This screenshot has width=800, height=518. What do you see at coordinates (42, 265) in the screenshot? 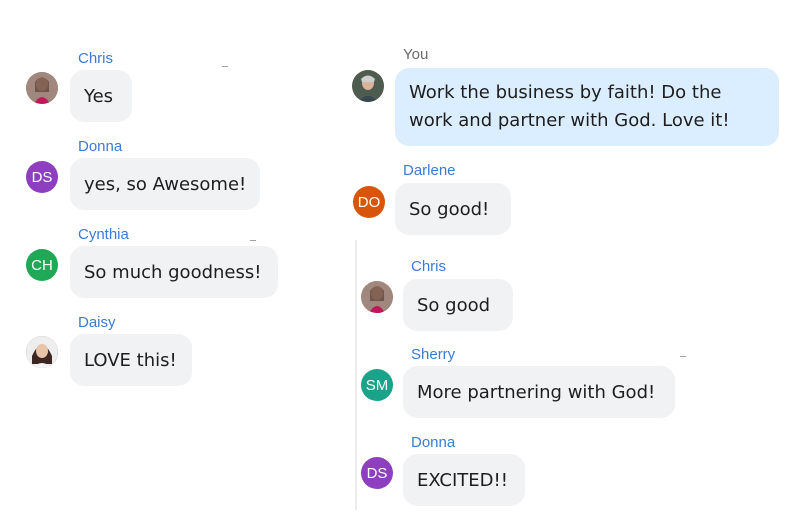
I see `avatar-initials: CH` at bounding box center [42, 265].